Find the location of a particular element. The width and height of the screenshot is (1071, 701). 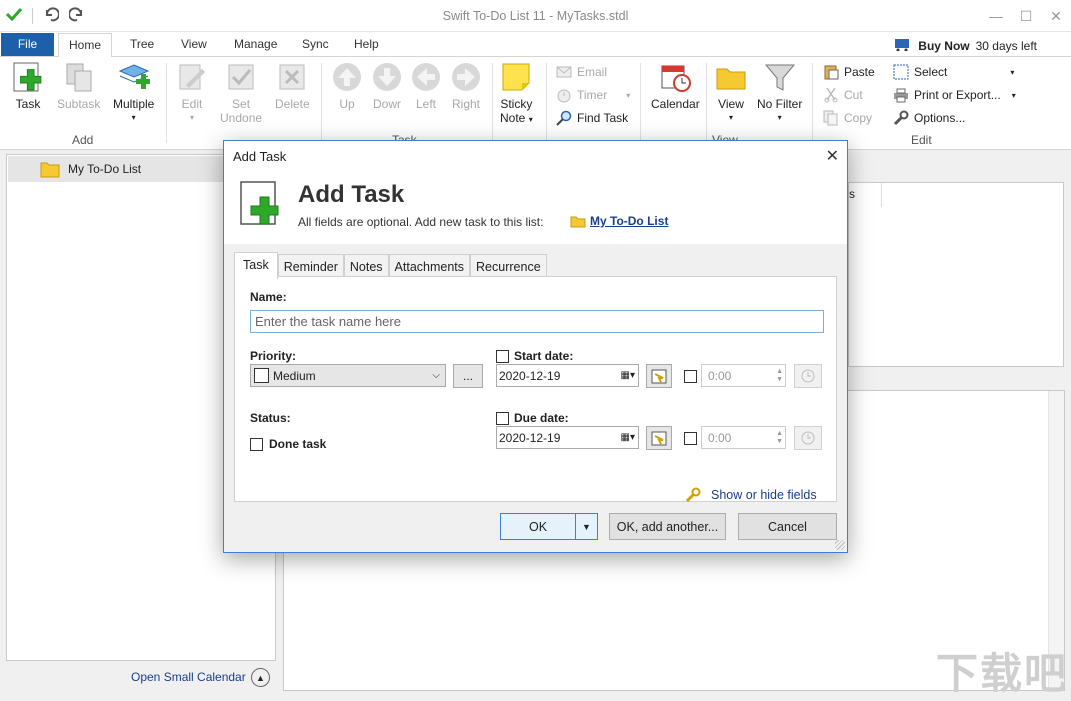

delete-button: Delete is located at coordinates (292, 86).